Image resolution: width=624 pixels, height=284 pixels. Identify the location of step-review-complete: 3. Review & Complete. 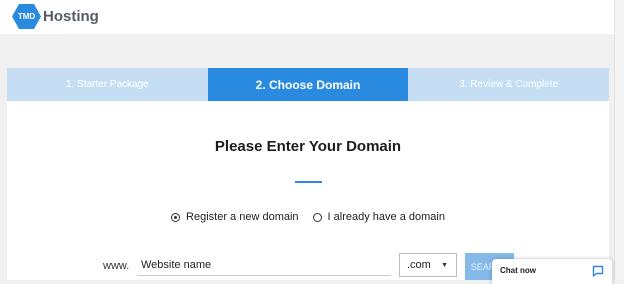
(509, 84).